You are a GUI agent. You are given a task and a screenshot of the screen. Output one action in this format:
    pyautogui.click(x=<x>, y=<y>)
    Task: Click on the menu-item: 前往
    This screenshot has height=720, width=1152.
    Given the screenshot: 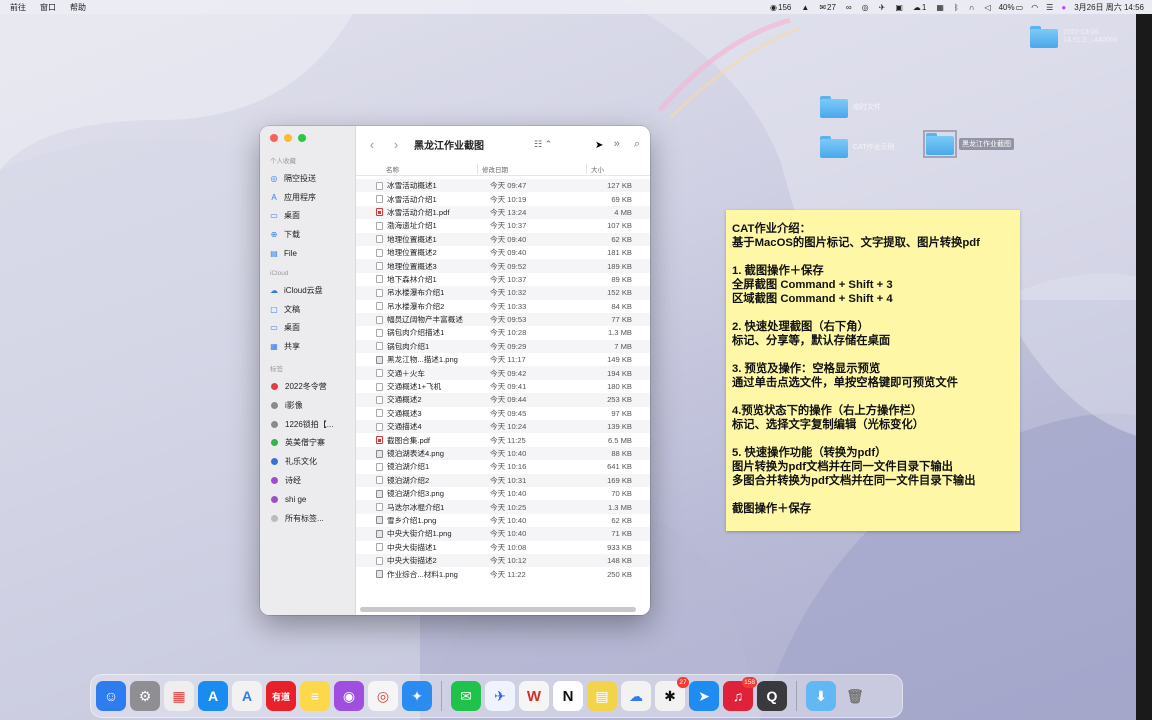 What is the action you would take?
    pyautogui.click(x=18, y=7)
    